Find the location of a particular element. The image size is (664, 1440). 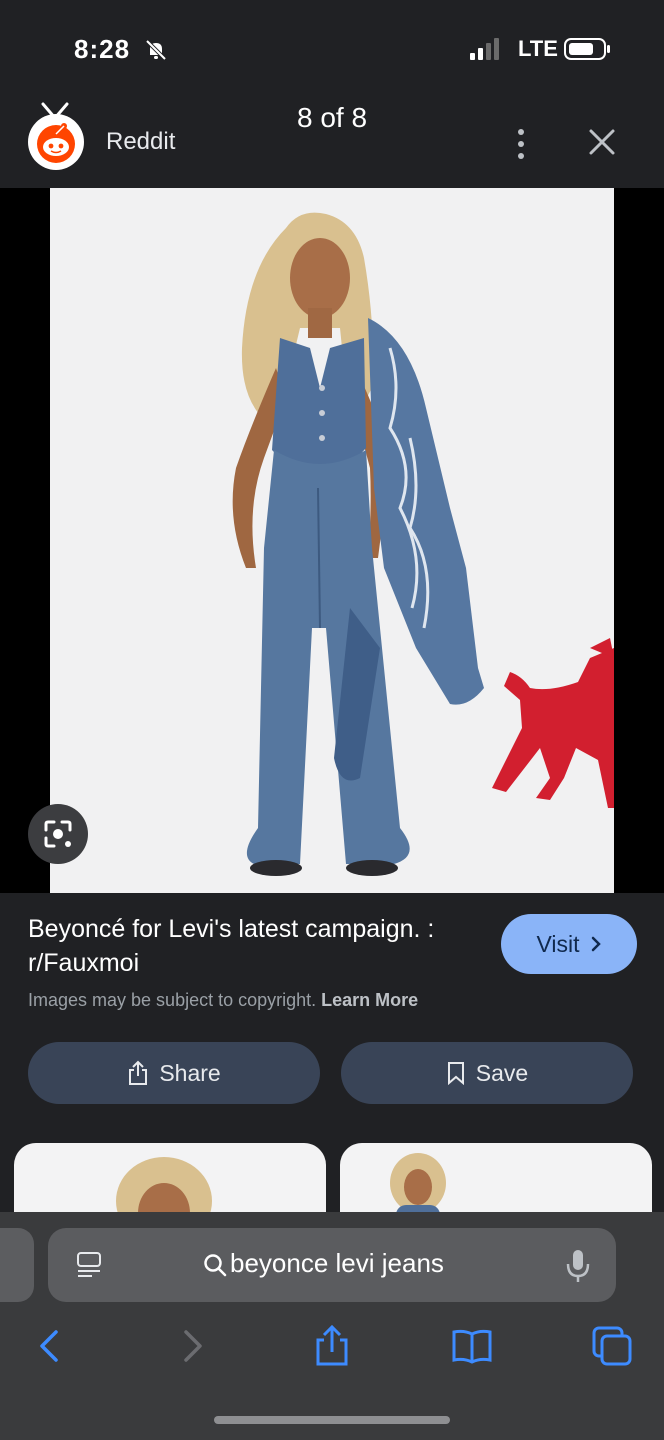

reader-icon is located at coordinates (89, 1265).